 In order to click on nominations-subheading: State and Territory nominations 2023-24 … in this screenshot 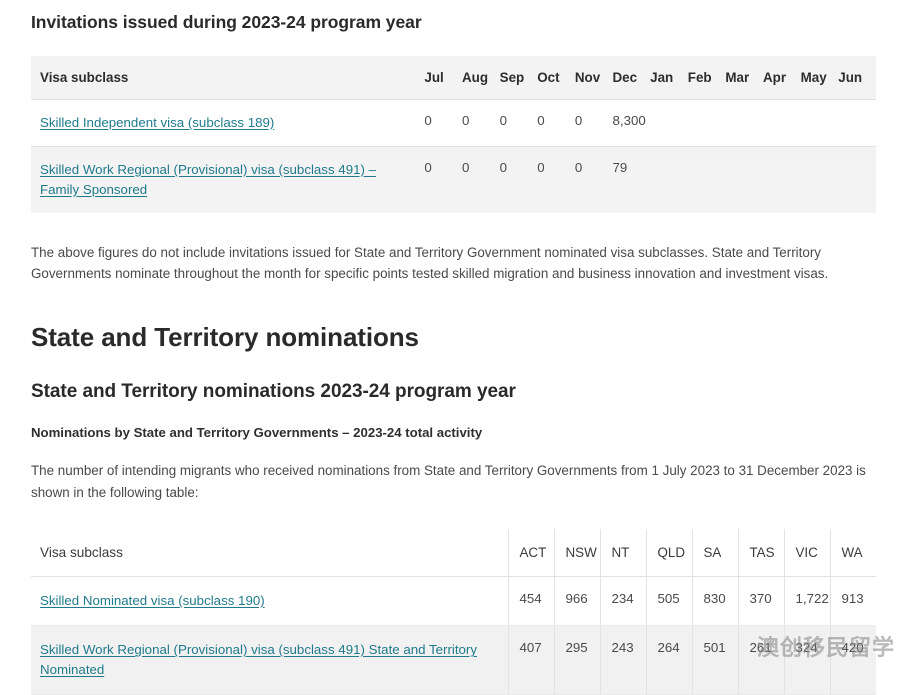, I will do `click(273, 392)`.